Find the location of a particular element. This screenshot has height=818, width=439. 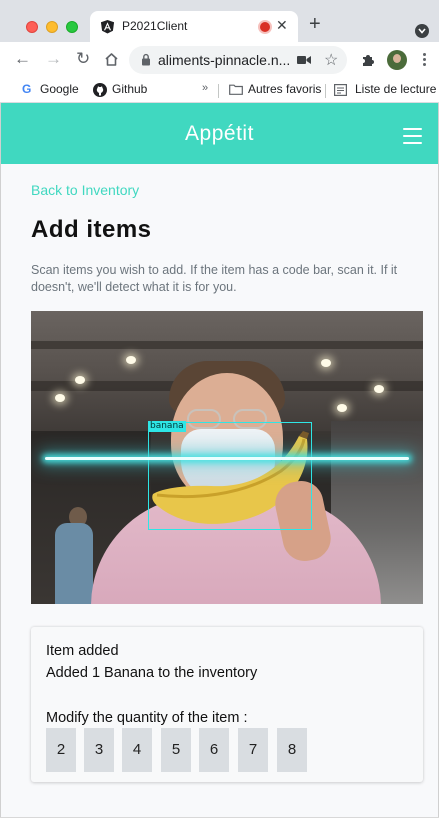

github-icon is located at coordinates (100, 90).